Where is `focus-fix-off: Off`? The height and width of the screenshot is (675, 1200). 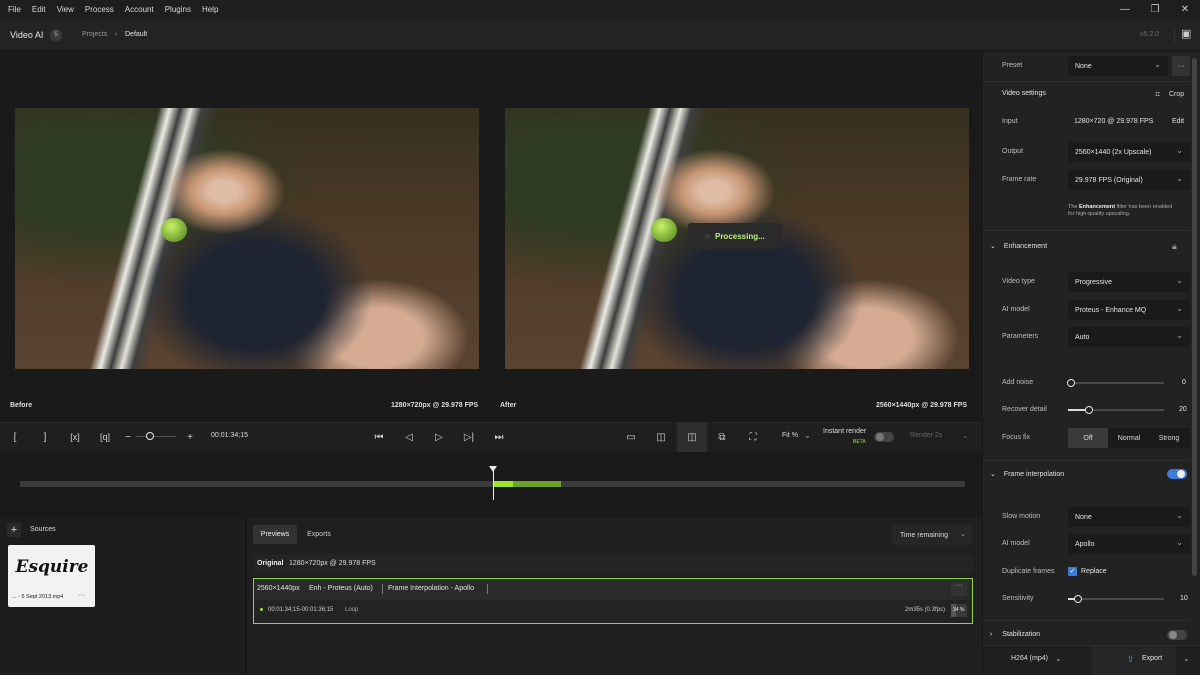
focus-fix-off: Off is located at coordinates (1088, 438).